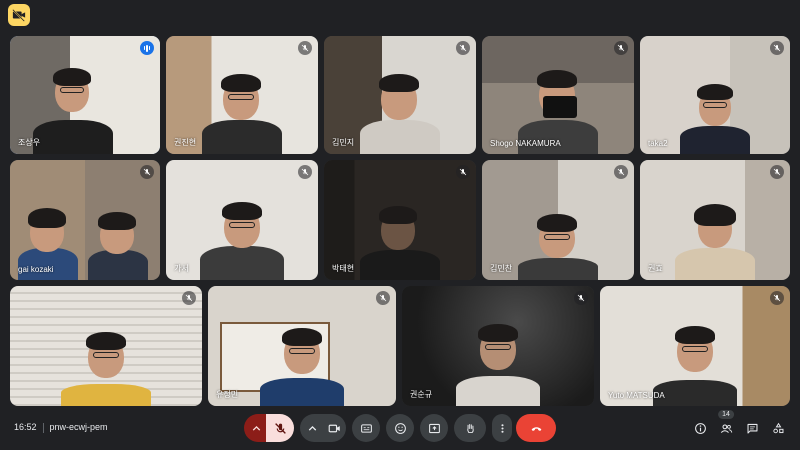 The height and width of the screenshot is (450, 800). I want to click on chat-icon, so click(752, 428).